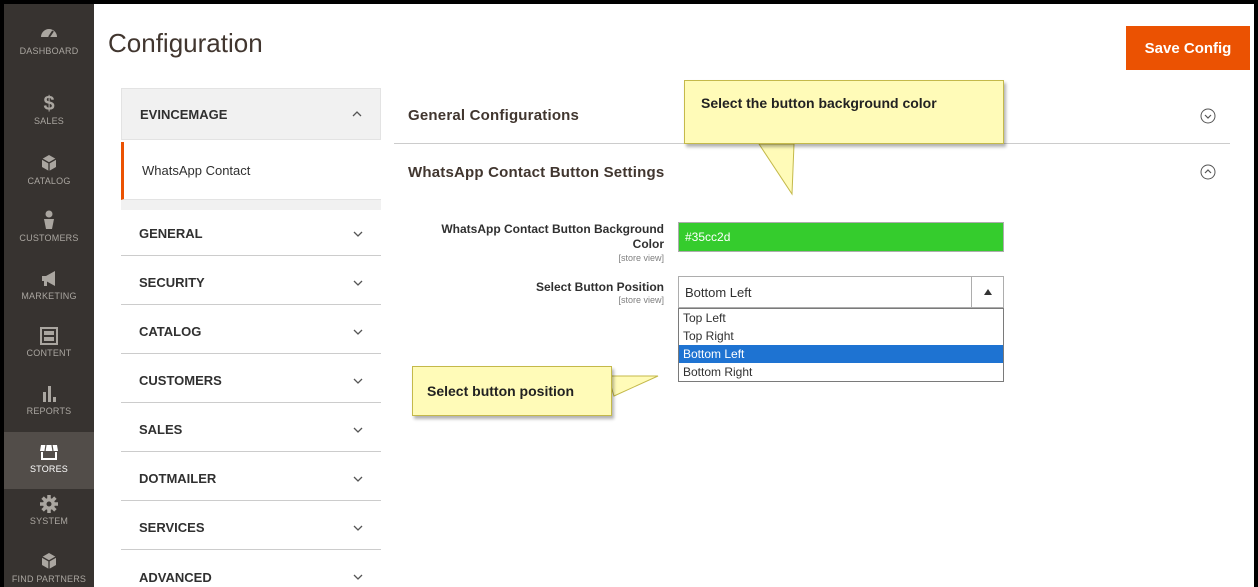  Describe the element at coordinates (251, 430) in the screenshot. I see `tab-group-sales: SALES` at that location.